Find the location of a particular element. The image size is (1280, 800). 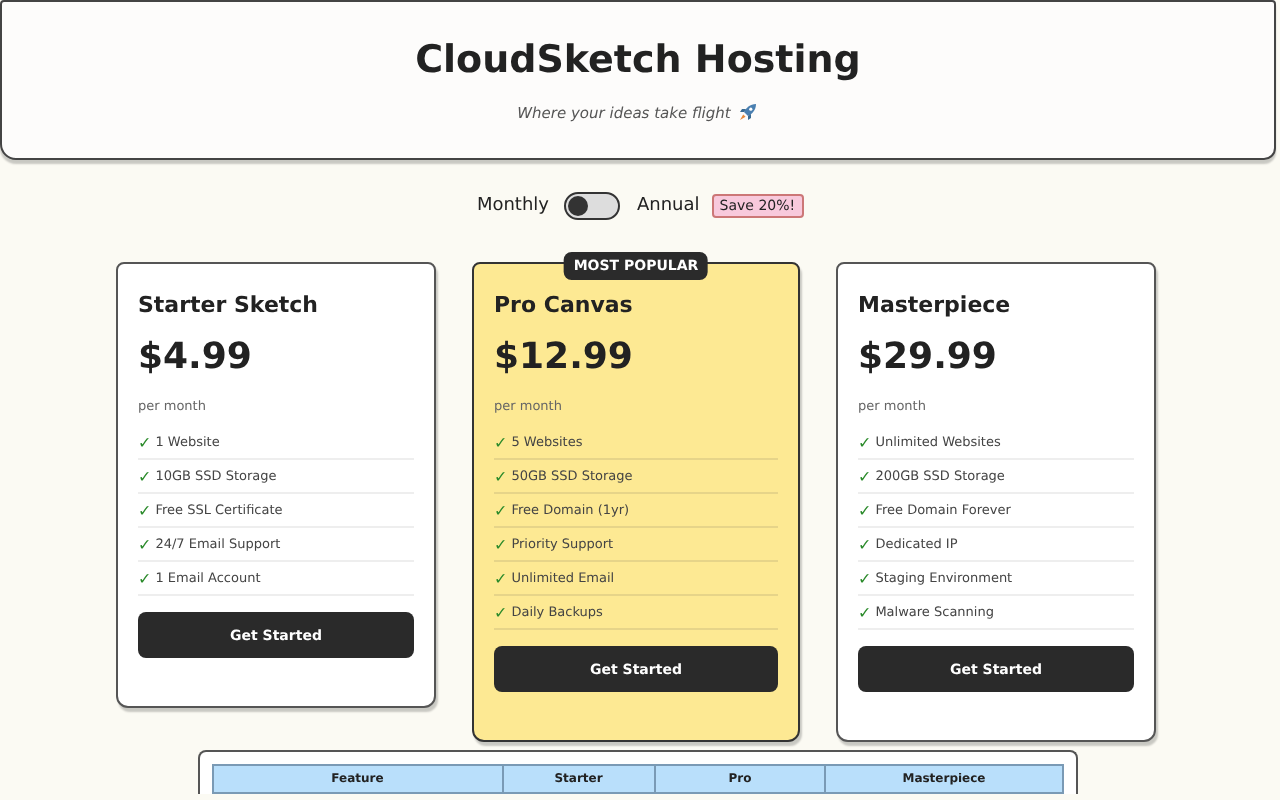

plan-price: $29.99 is located at coordinates (928, 357).